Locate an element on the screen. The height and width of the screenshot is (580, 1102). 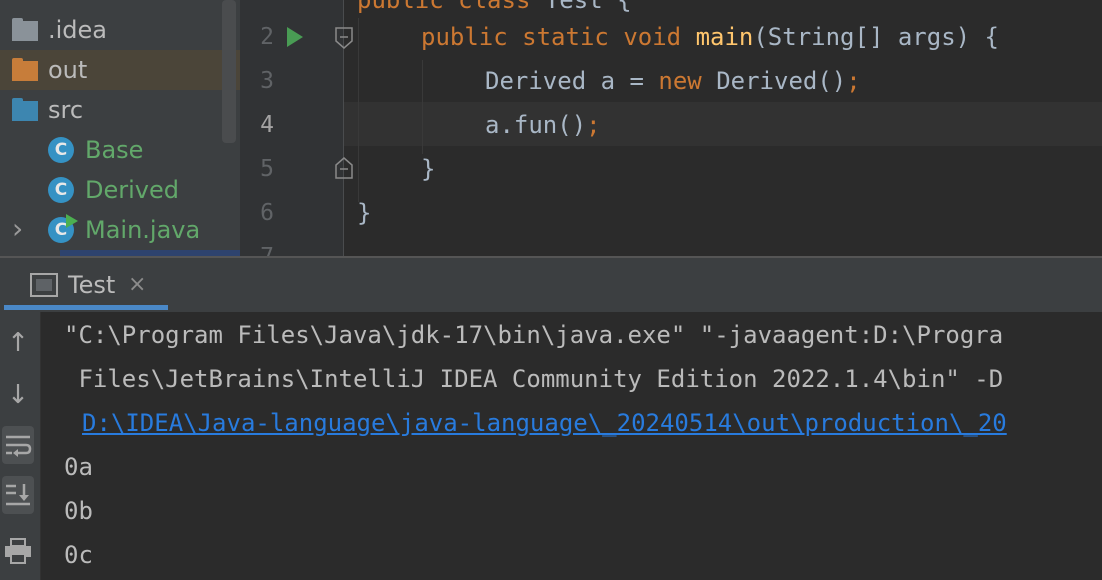
code-line-5: } is located at coordinates (428, 169).